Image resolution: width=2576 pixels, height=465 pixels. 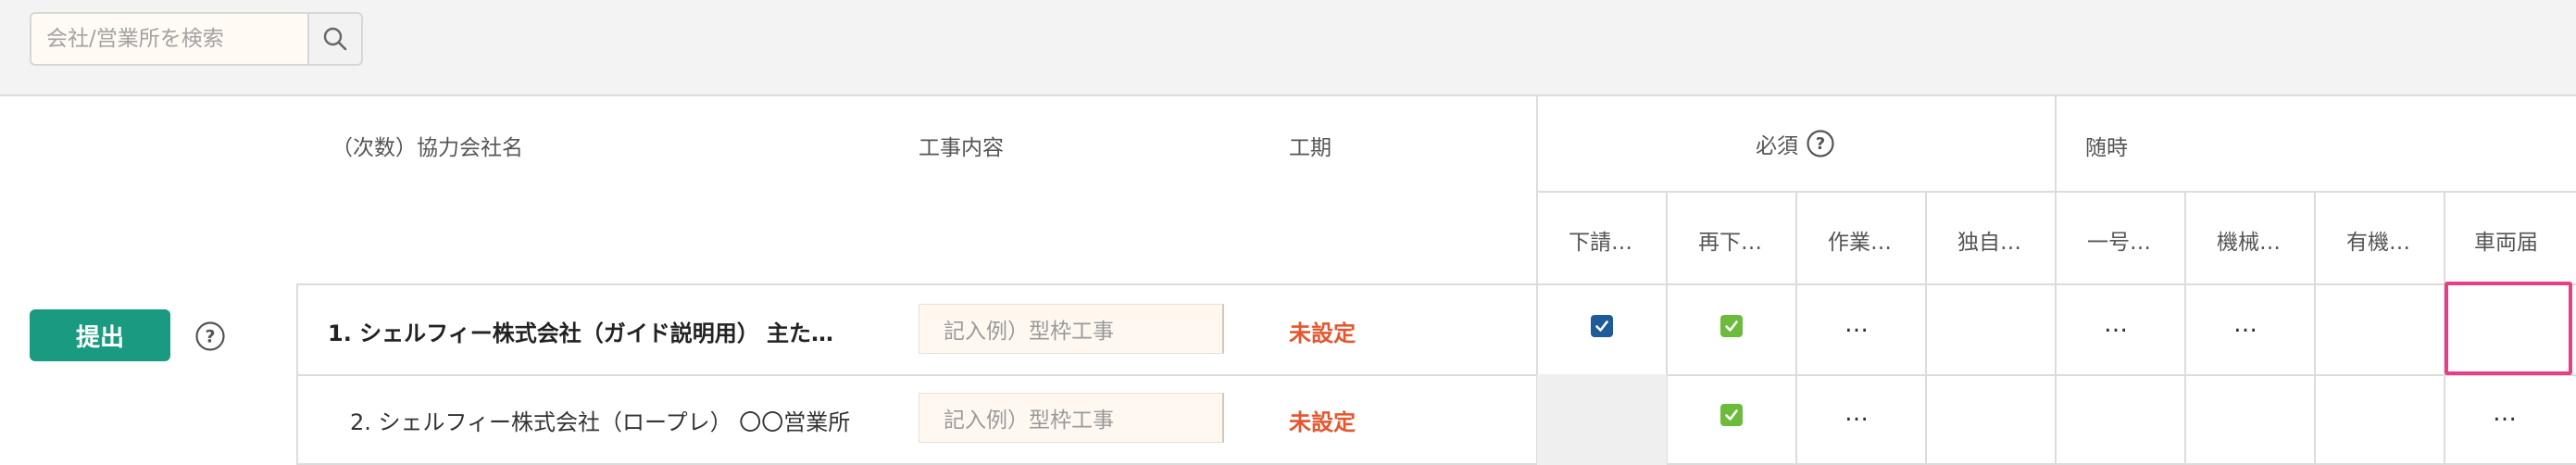 I want to click on header-period: 工期, so click(x=1311, y=148).